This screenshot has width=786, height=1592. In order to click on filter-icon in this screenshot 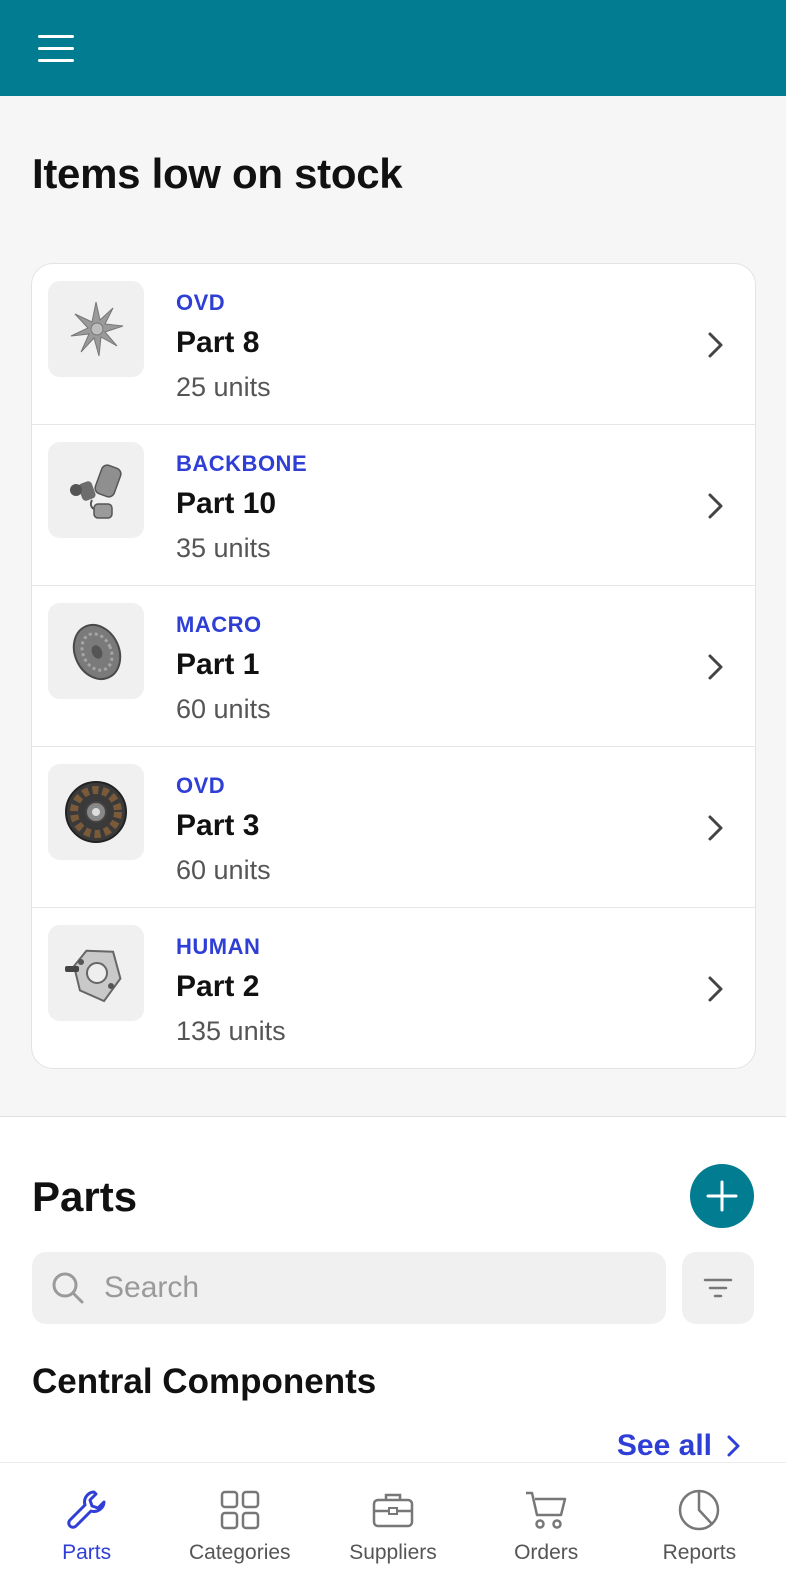, I will do `click(718, 1288)`.